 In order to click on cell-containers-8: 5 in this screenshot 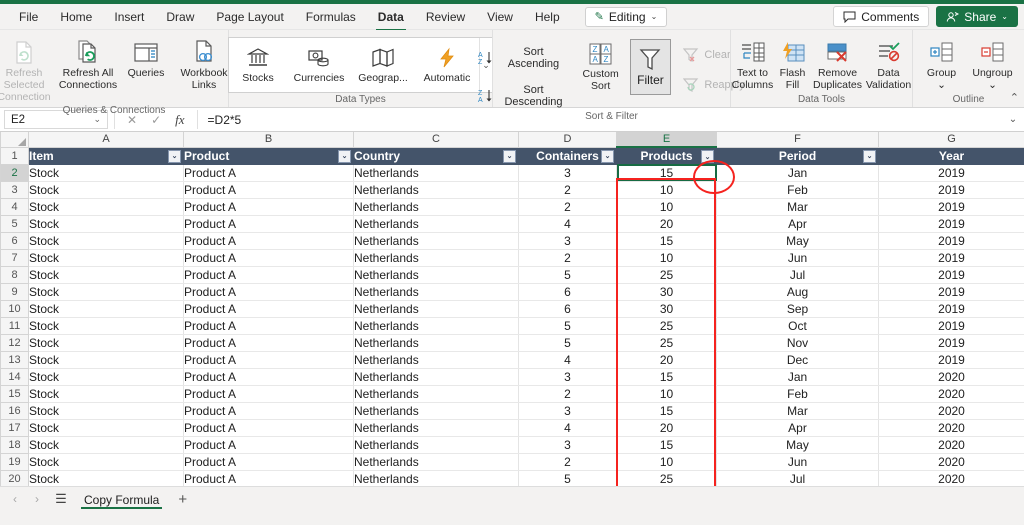, I will do `click(567, 275)`.